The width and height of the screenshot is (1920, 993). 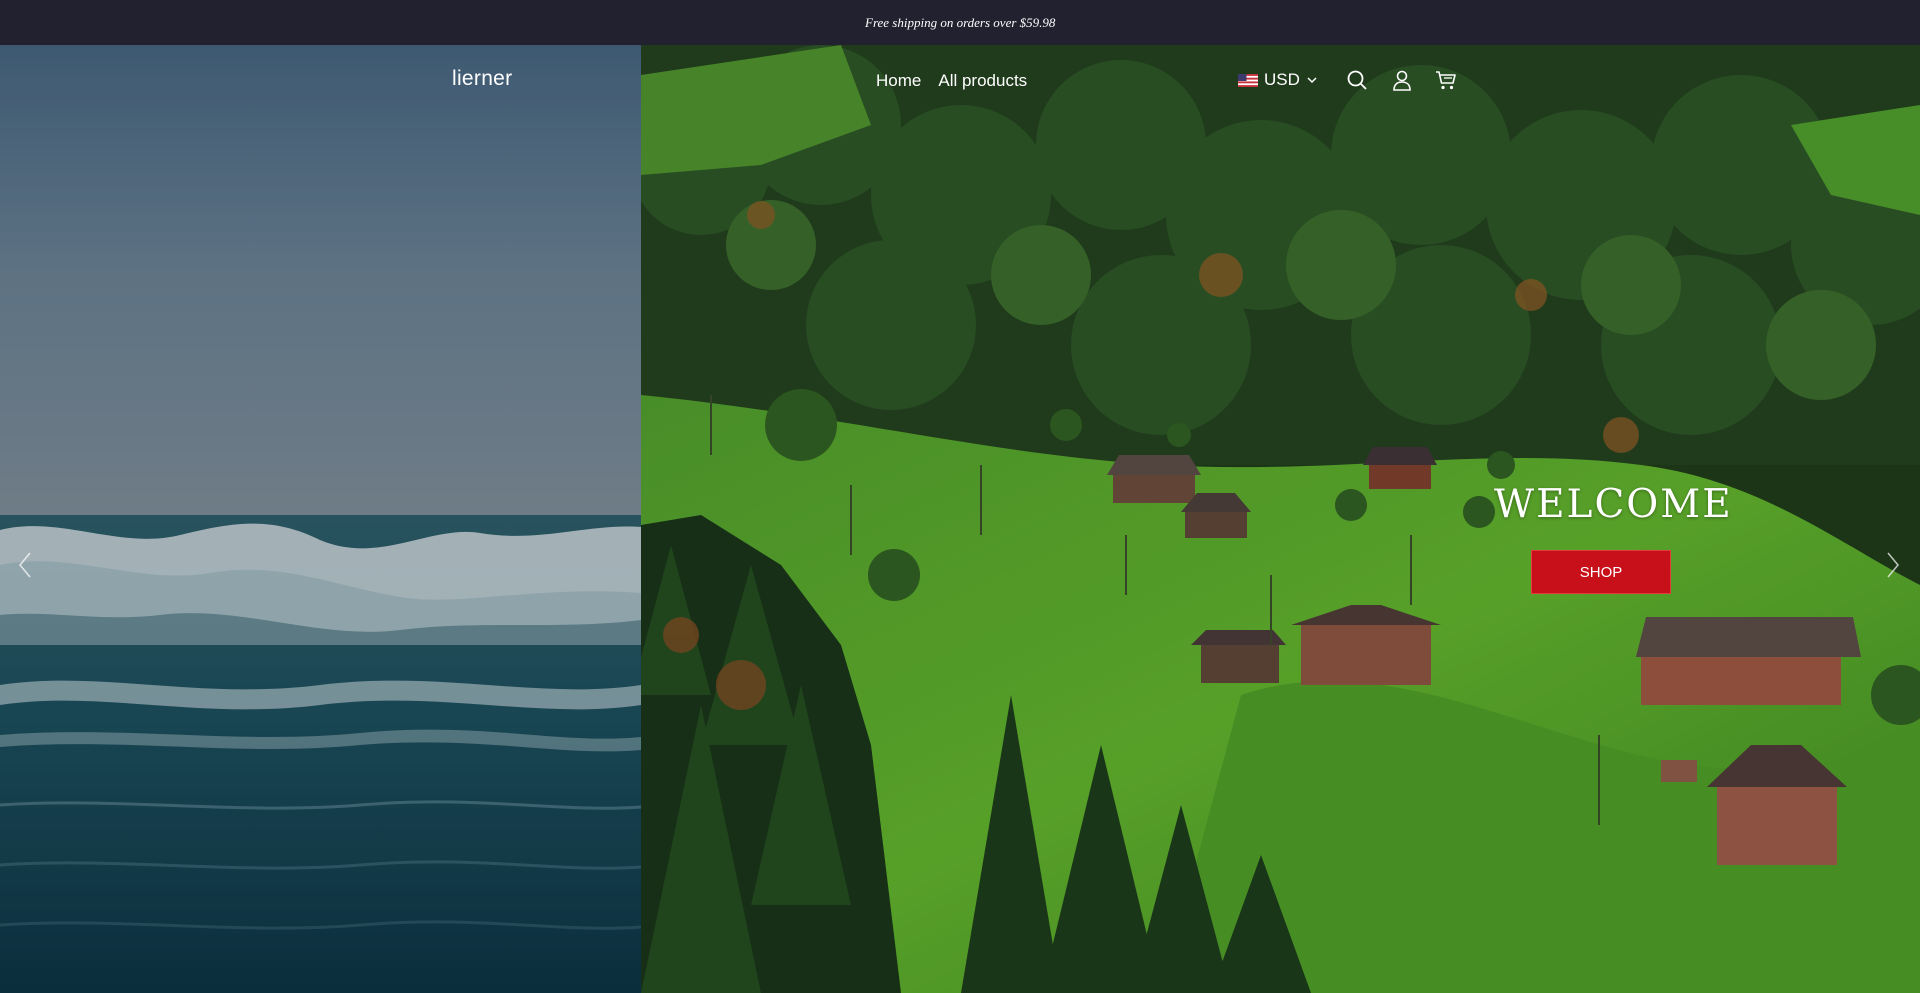 What do you see at coordinates (898, 81) in the screenshot?
I see `nav-item-home: Home` at bounding box center [898, 81].